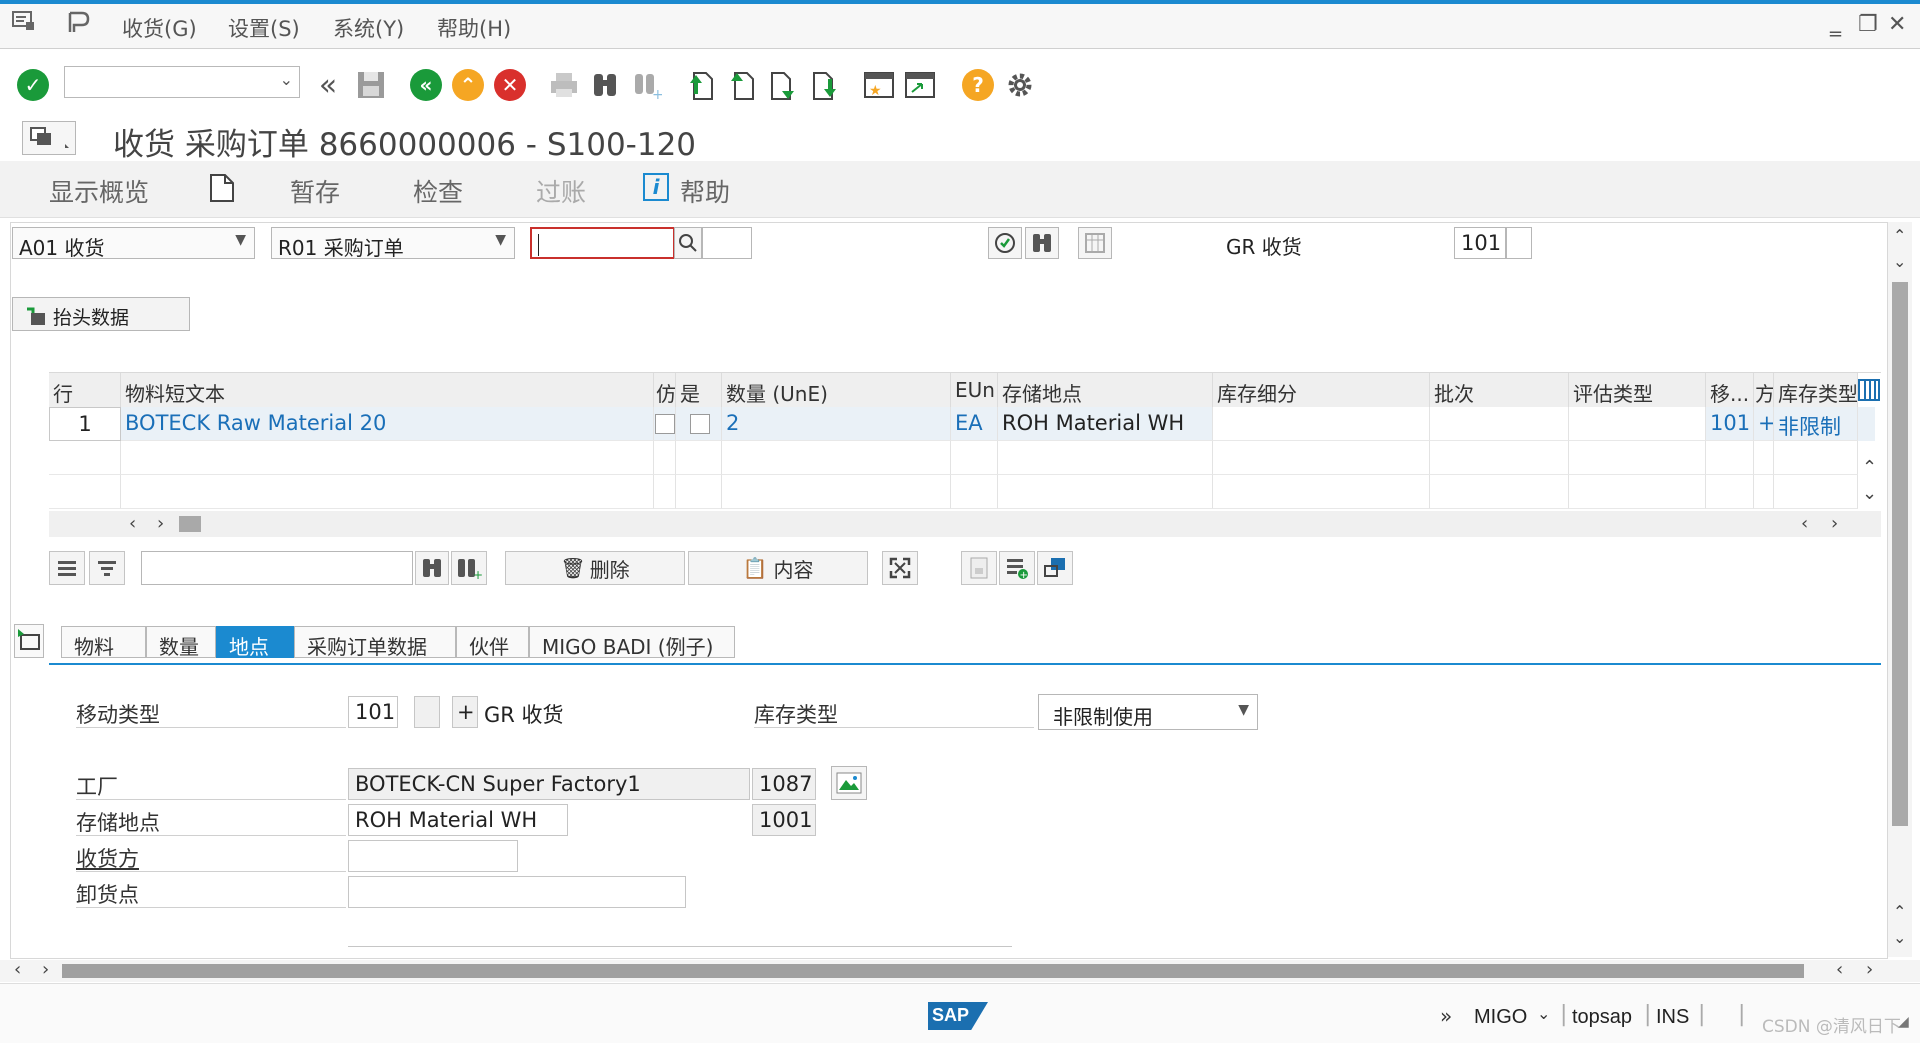  Describe the element at coordinates (255, 642) in the screenshot. I see `tab-location: 地点` at that location.